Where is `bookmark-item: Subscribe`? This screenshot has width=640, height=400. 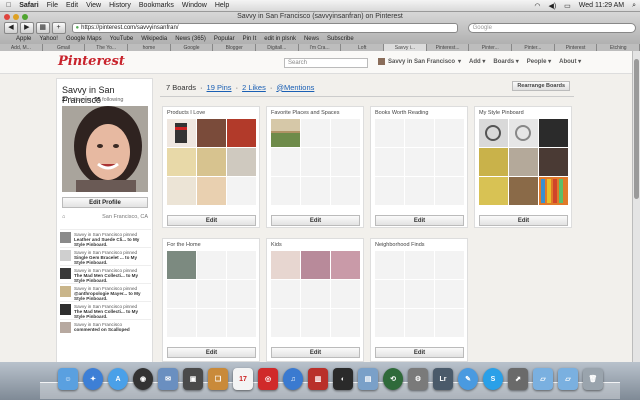
bookmark-item: Subscribe is located at coordinates (340, 39).